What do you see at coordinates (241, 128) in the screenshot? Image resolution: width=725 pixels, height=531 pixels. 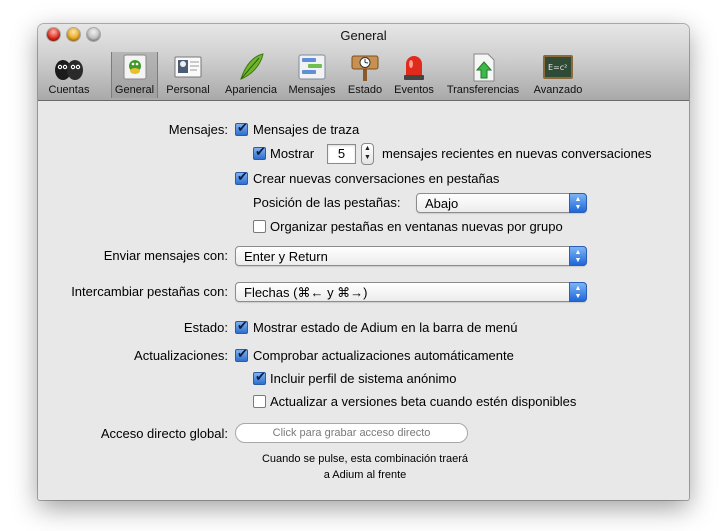 I see `trace-messages-checkbox` at bounding box center [241, 128].